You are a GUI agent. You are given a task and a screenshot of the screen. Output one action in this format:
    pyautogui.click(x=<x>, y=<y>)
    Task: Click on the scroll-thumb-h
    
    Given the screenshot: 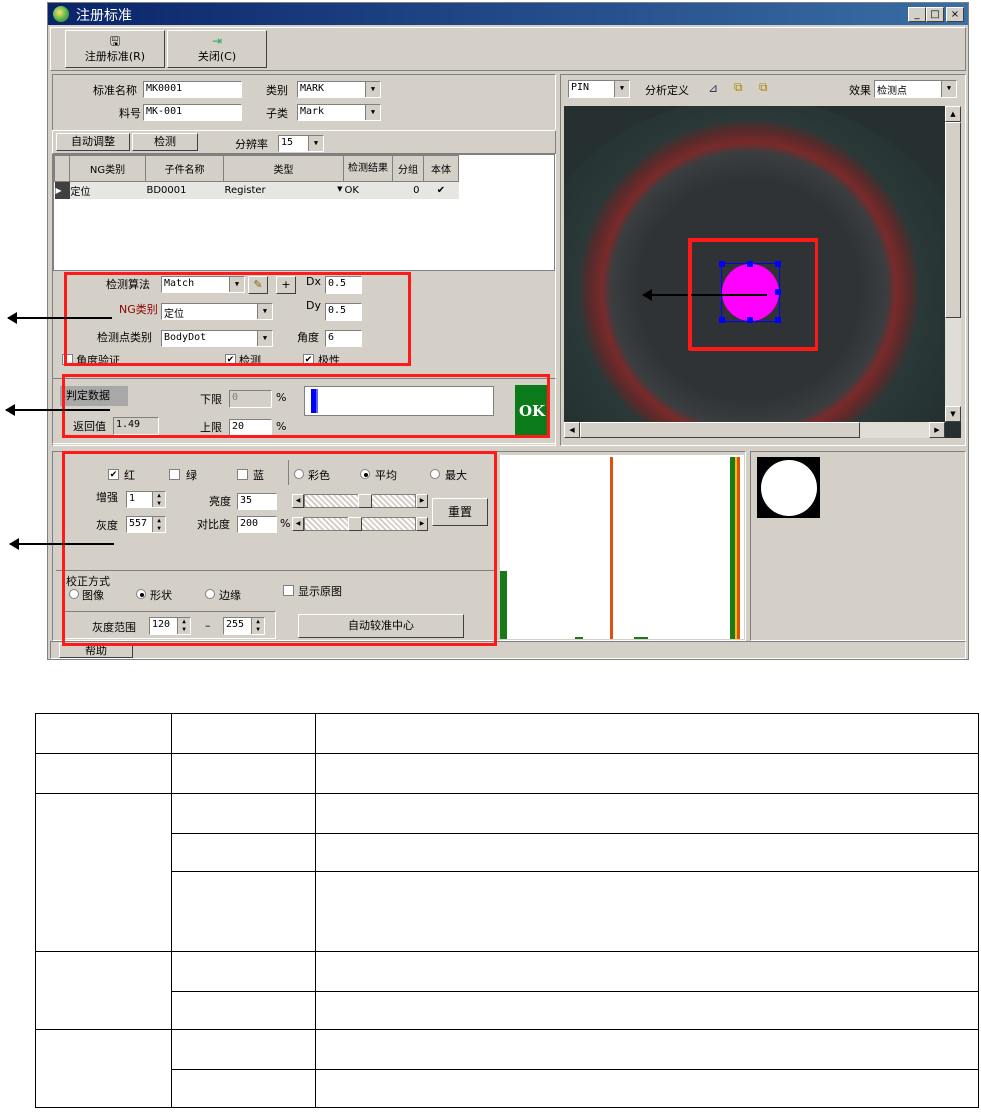 What is the action you would take?
    pyautogui.click(x=720, y=430)
    